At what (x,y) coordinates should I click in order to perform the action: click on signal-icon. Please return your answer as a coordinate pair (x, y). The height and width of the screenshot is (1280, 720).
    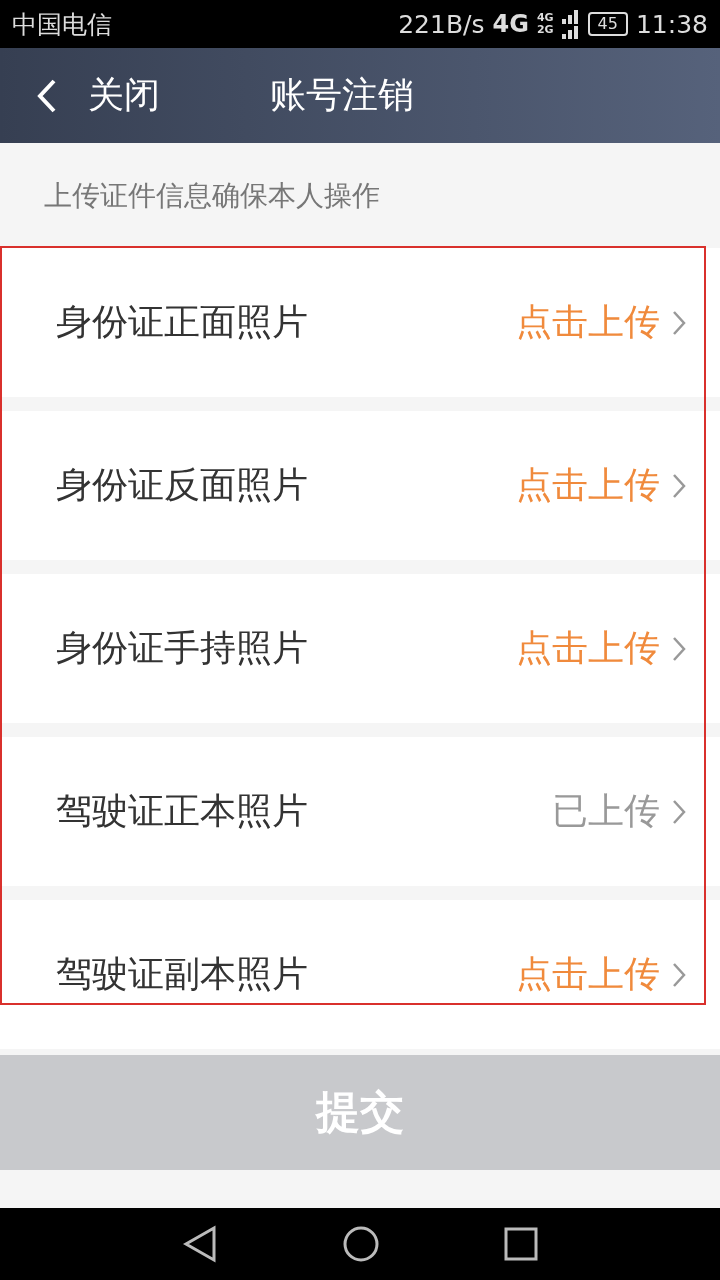
    Looking at the image, I should click on (570, 24).